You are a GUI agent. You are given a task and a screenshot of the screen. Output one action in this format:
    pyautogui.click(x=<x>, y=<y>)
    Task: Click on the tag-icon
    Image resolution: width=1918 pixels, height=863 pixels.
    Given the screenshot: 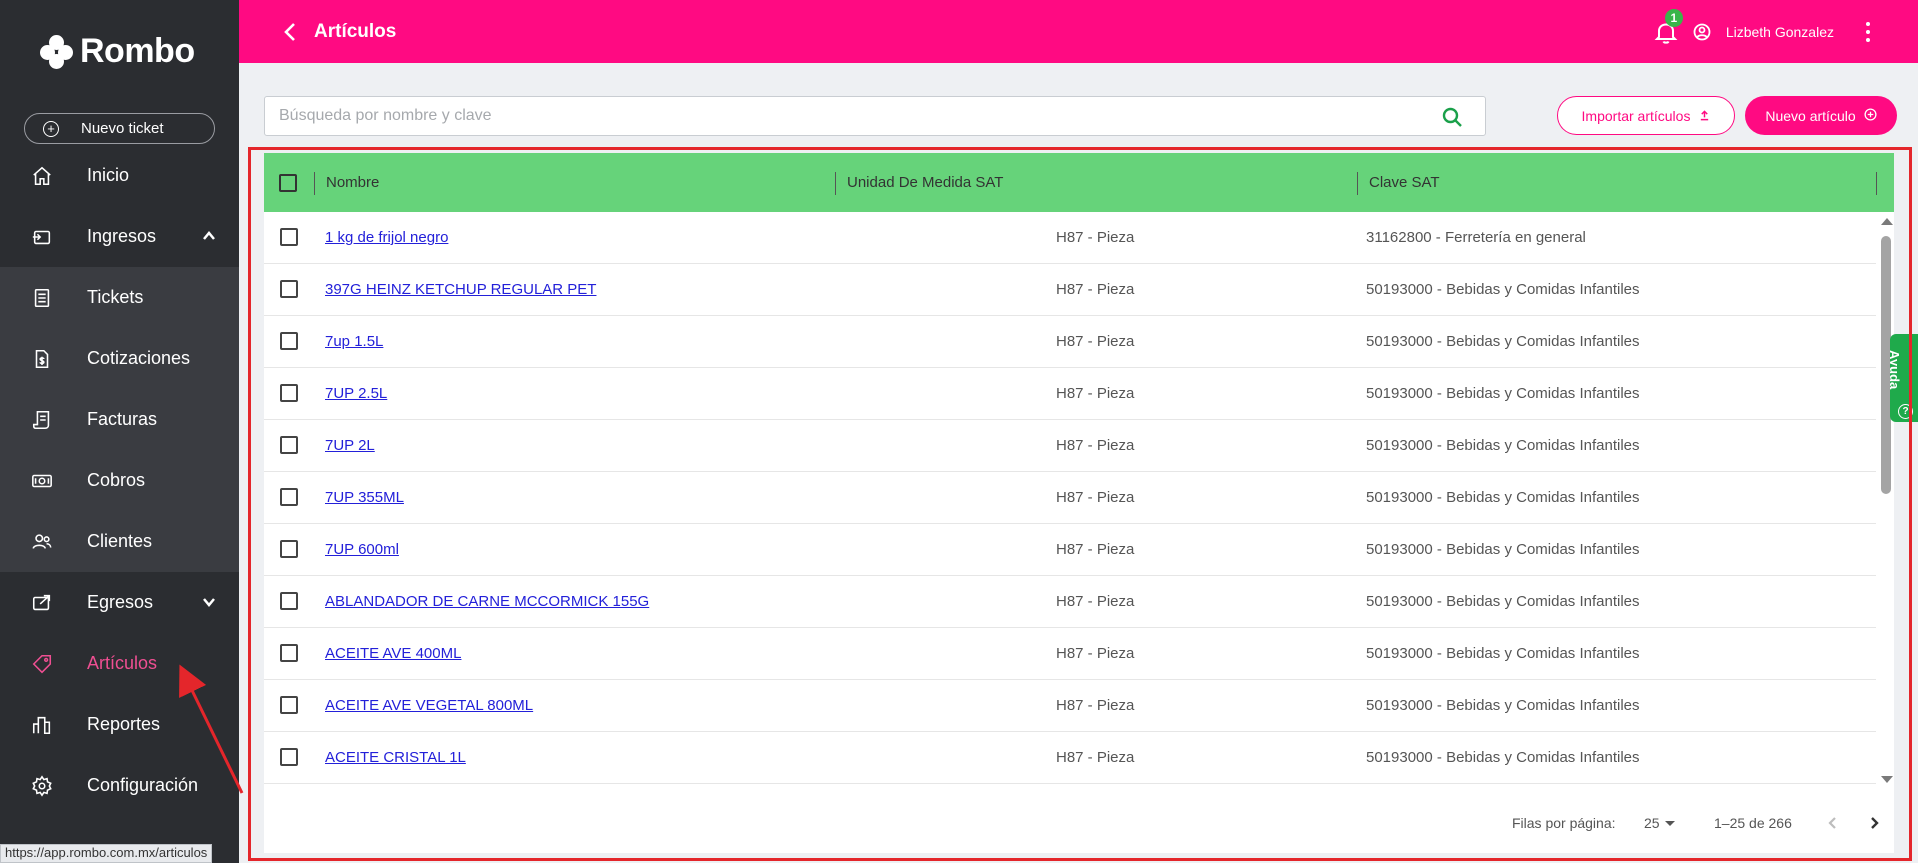 What is the action you would take?
    pyautogui.click(x=42, y=664)
    